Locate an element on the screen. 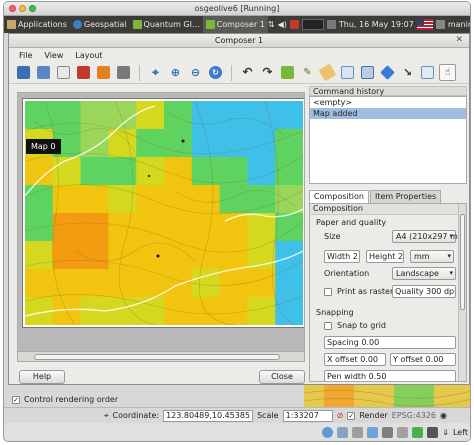 This screenshot has height=445, width=474. shared-folder-icon is located at coordinates (388, 432).